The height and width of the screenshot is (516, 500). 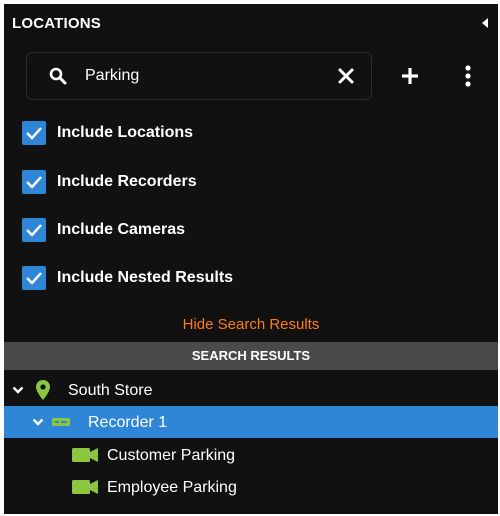 What do you see at coordinates (145, 277) in the screenshot?
I see `include-nested-results-label: Include Nested Results` at bounding box center [145, 277].